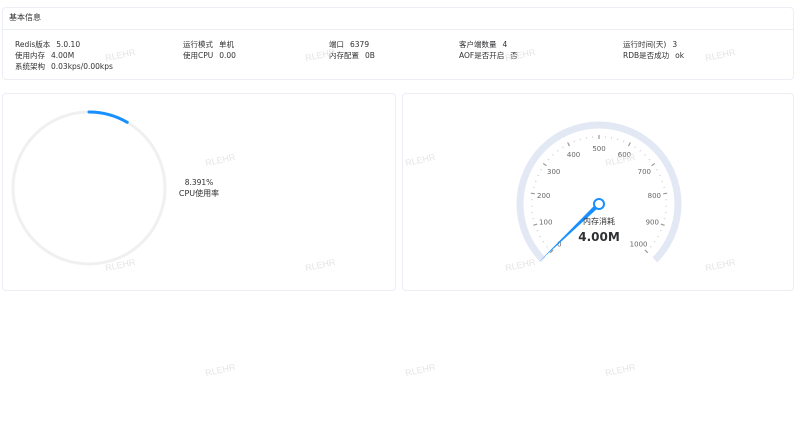  I want to click on info-item: AOF是否开启否, so click(488, 55).